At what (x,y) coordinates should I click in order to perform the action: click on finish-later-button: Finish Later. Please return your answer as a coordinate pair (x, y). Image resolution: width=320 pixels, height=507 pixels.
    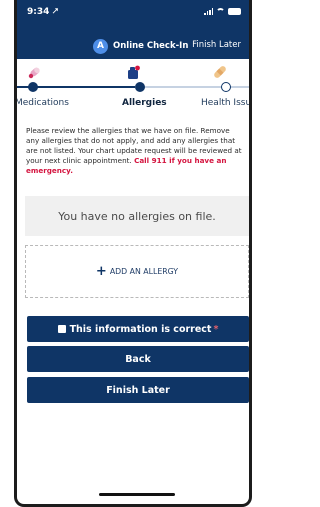
    Looking at the image, I should click on (138, 390).